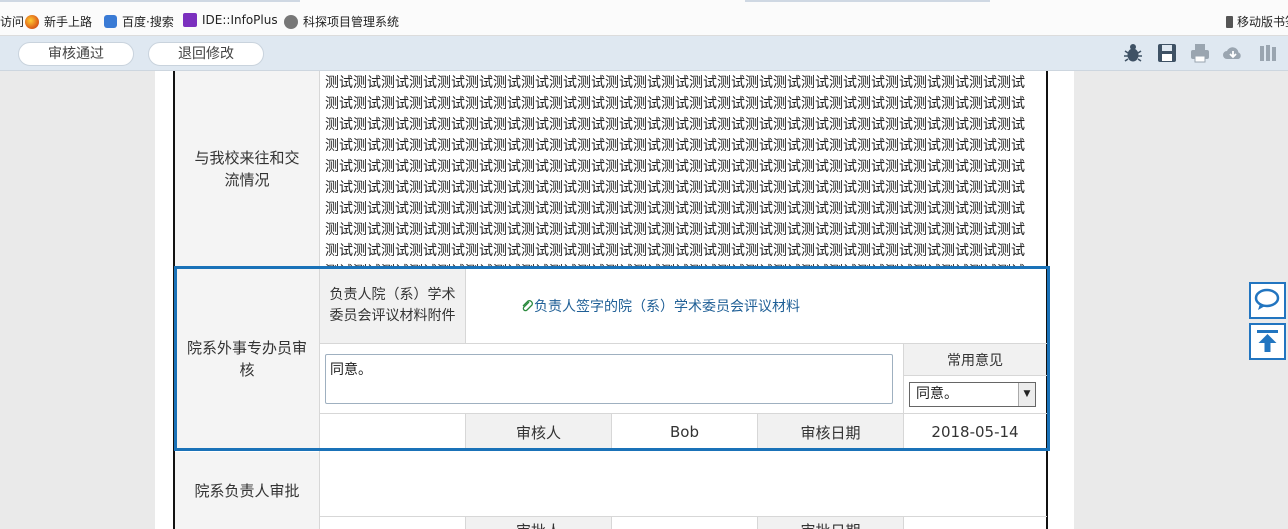 The image size is (1288, 529). I want to click on globe-icon, so click(291, 21).